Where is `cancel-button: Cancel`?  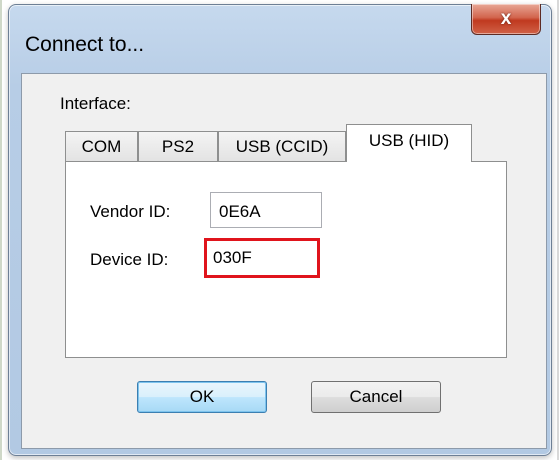
cancel-button: Cancel is located at coordinates (376, 397).